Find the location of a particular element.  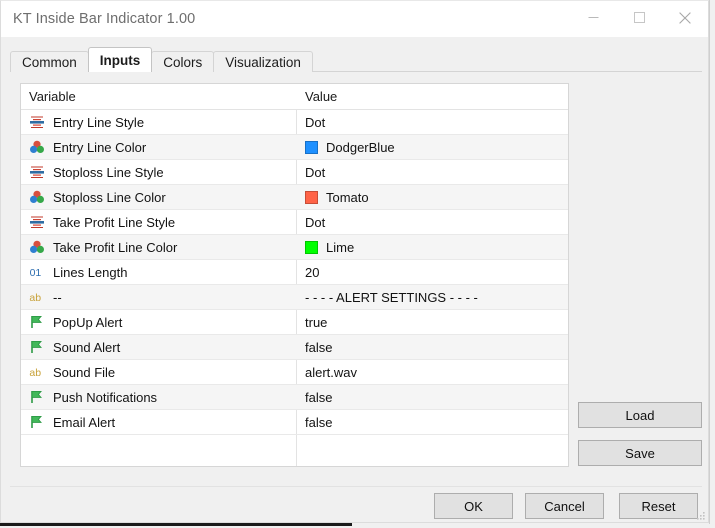

table-header-row: Variable Value is located at coordinates (294, 97).